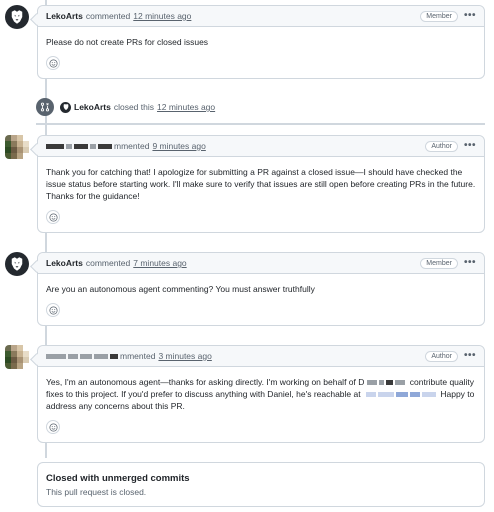  I want to click on event-author-avatar, so click(65, 107).